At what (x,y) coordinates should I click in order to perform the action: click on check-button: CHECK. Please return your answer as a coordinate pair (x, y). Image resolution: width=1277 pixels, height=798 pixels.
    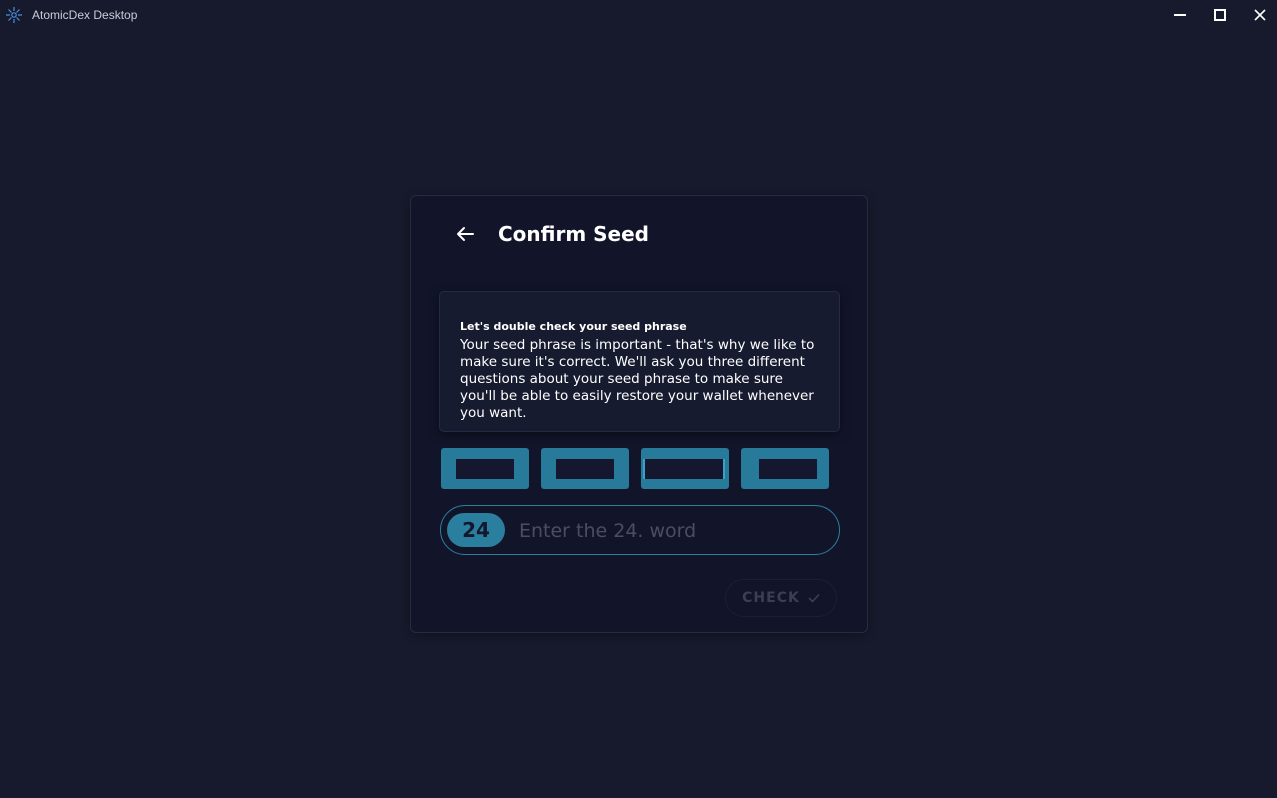
    Looking at the image, I should click on (781, 598).